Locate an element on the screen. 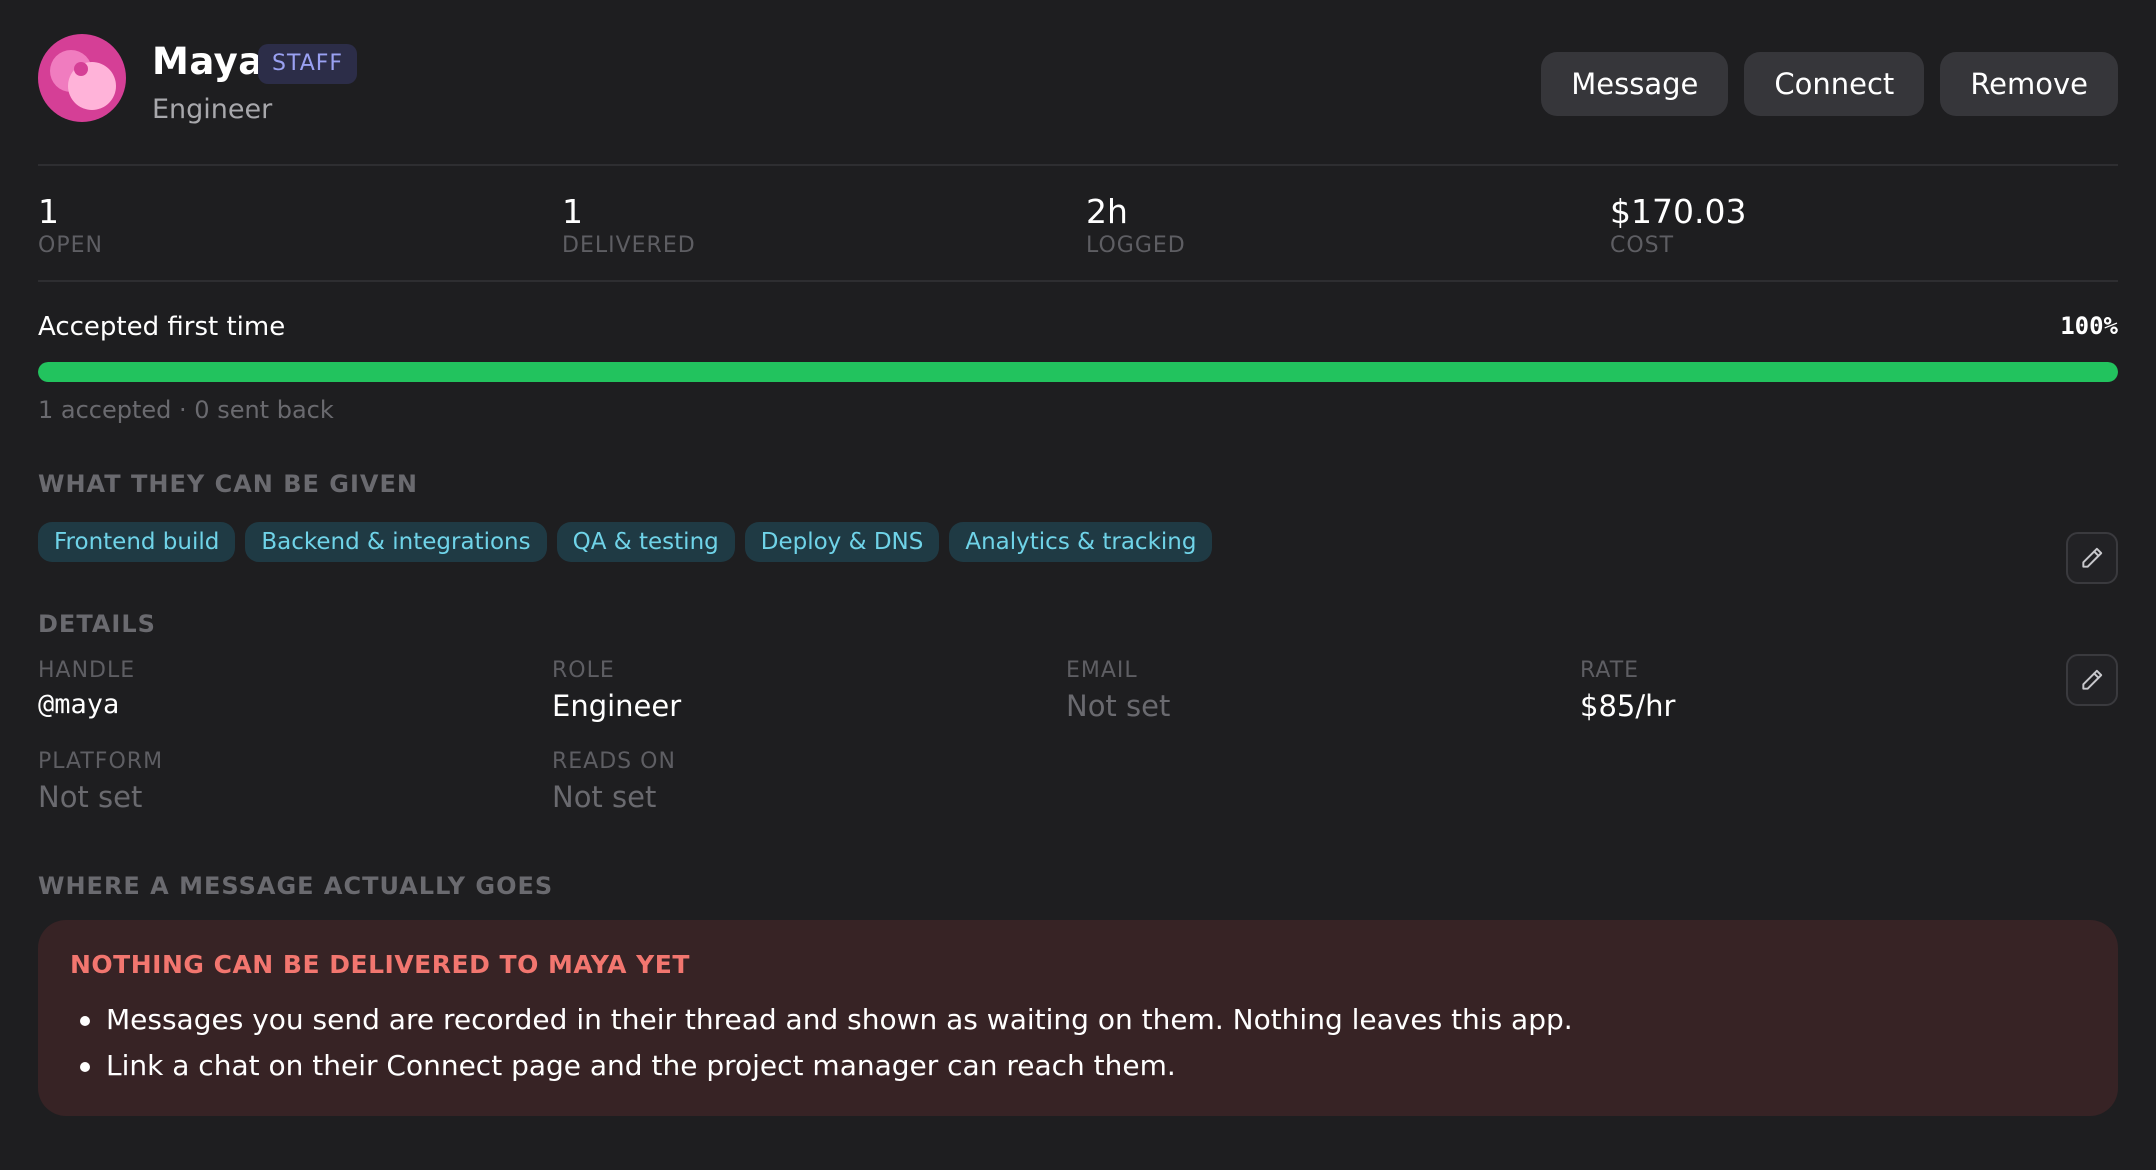  acceptance-label: Accepted first time is located at coordinates (162, 327).